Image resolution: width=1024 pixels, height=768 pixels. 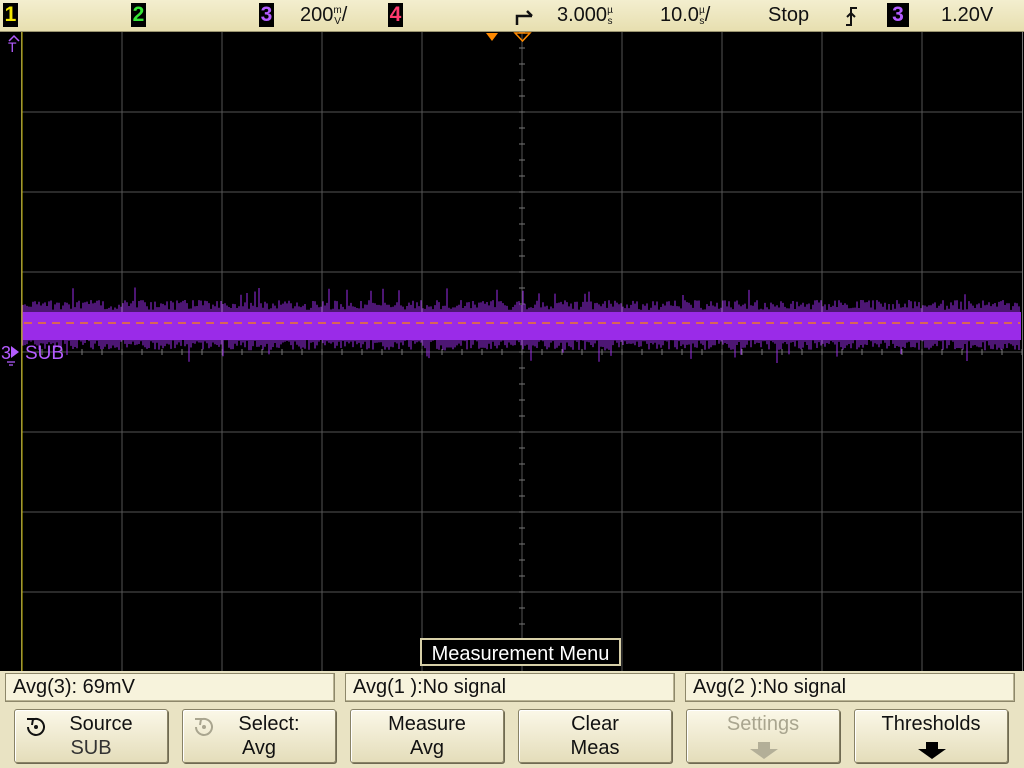 What do you see at coordinates (510, 687) in the screenshot?
I see `measurement-2: Avg(1 ):No signal` at bounding box center [510, 687].